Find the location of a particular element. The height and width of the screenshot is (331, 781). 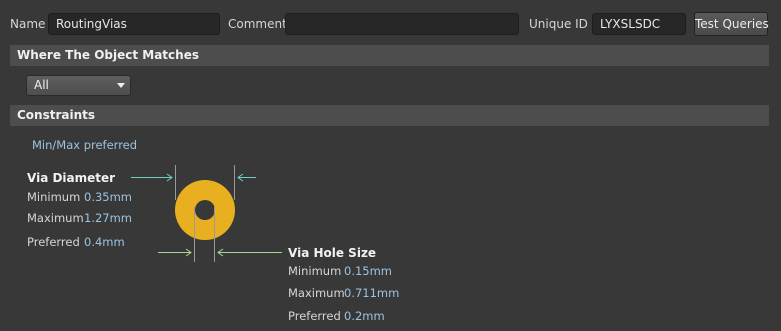

name-input: RoutingVias is located at coordinates (134, 24).